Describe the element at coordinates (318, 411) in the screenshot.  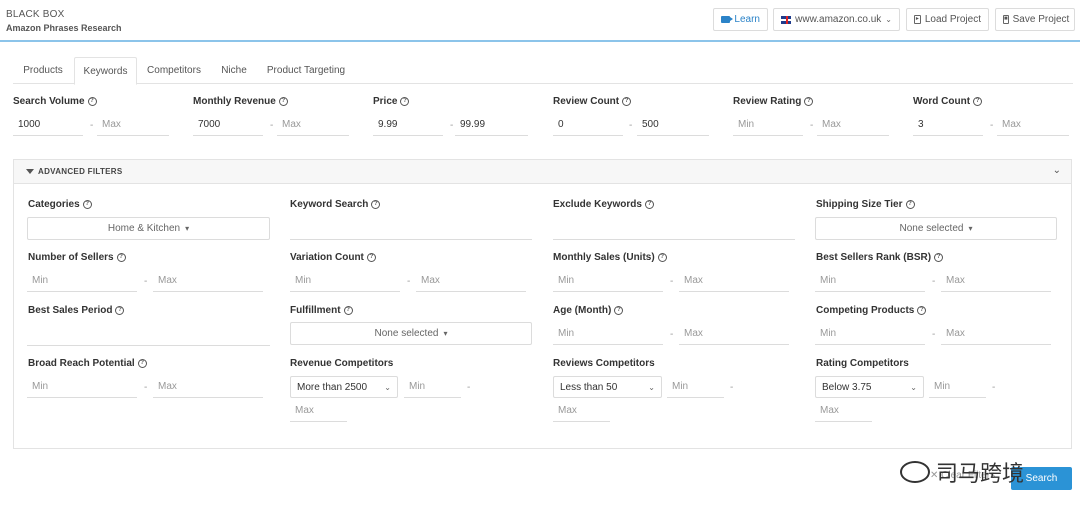
I see `revenue-competitors-max: Max` at that location.